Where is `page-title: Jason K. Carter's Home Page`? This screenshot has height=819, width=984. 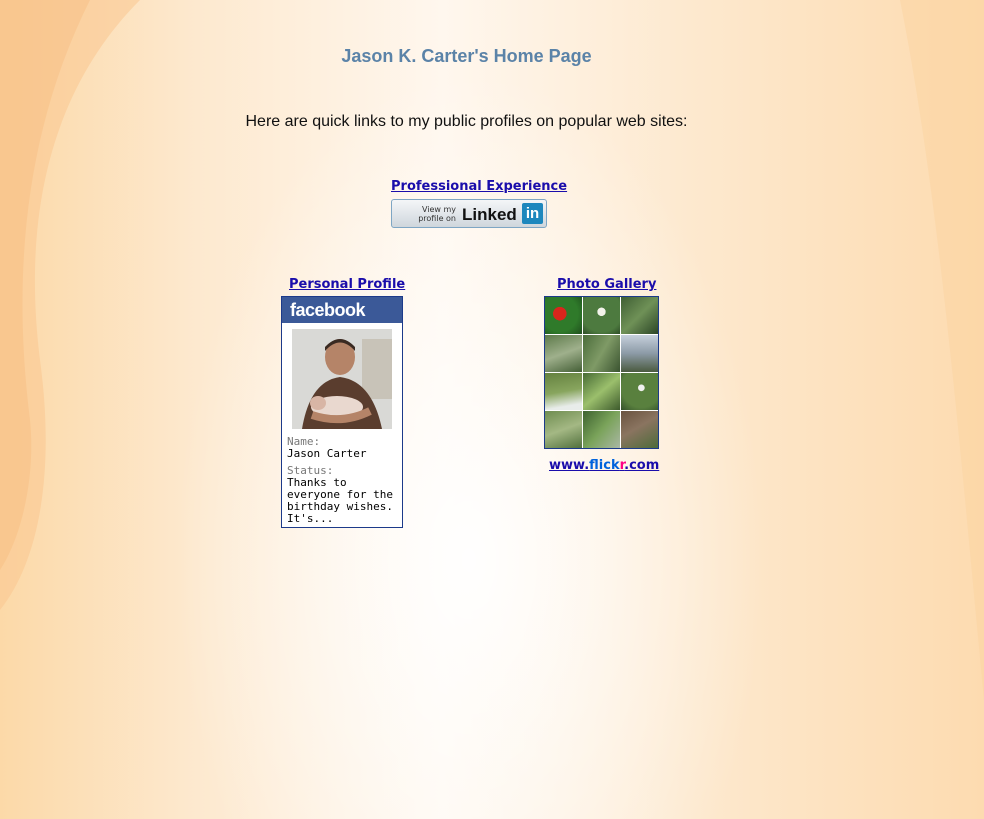 page-title: Jason K. Carter's Home Page is located at coordinates (466, 56).